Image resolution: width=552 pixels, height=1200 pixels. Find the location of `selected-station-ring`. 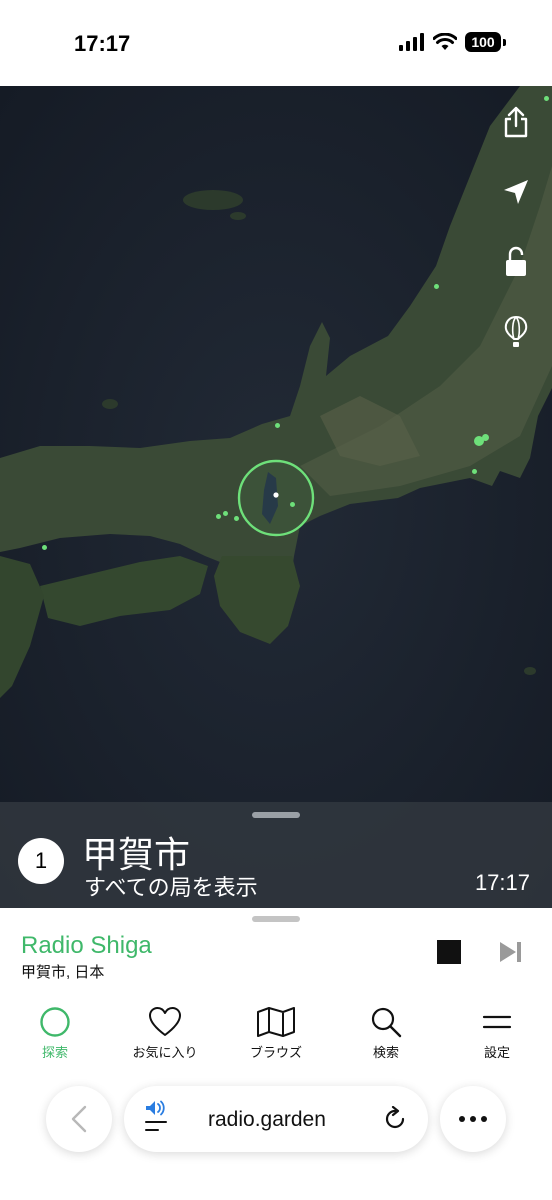

selected-station-ring is located at coordinates (276, 498).